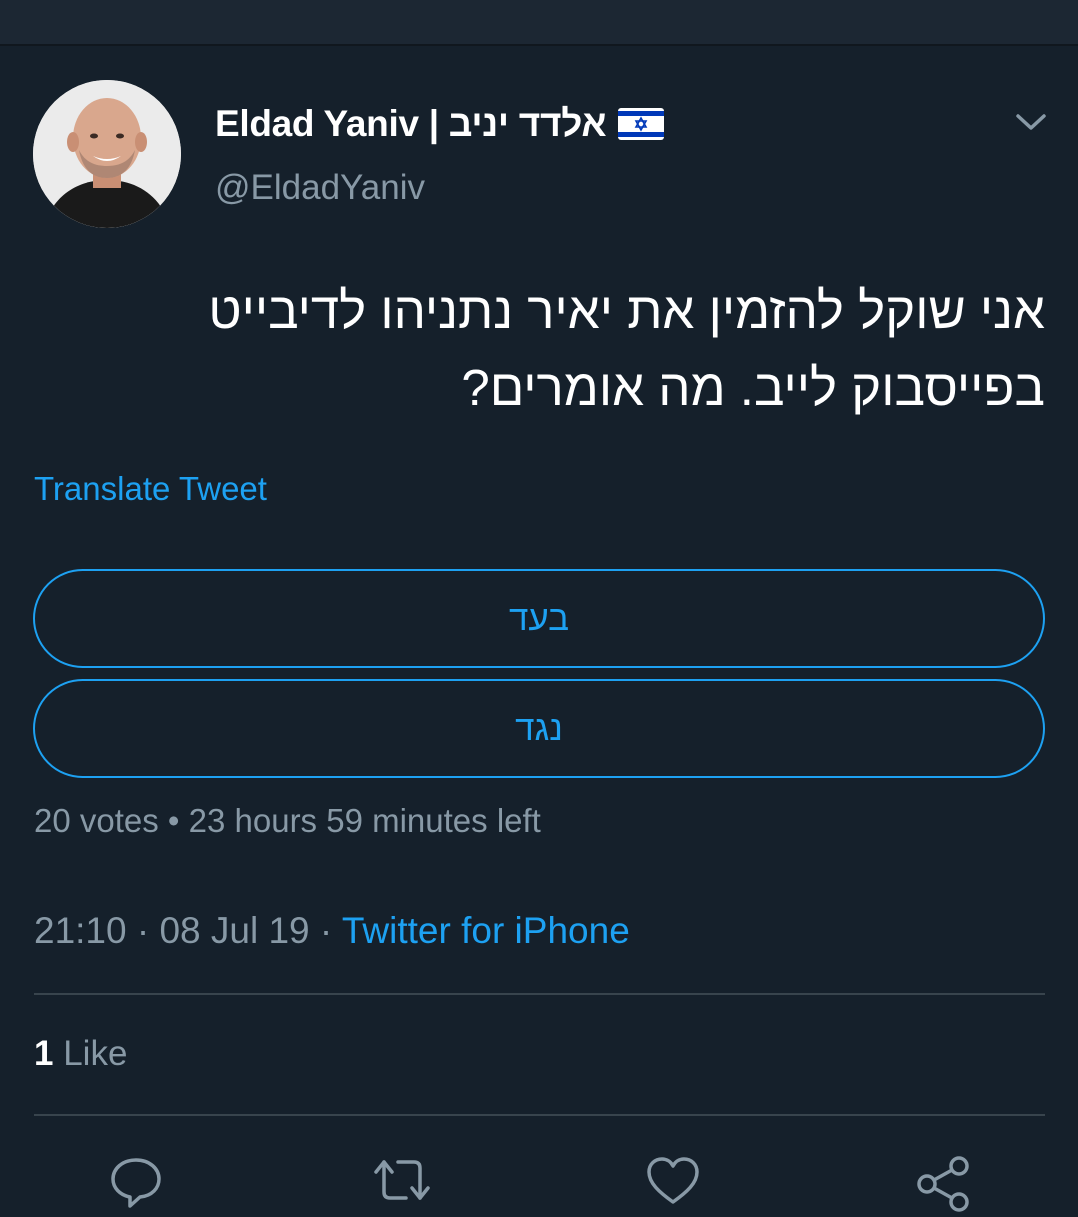  Describe the element at coordinates (44, 1053) in the screenshot. I see `likes-count: 1` at that location.